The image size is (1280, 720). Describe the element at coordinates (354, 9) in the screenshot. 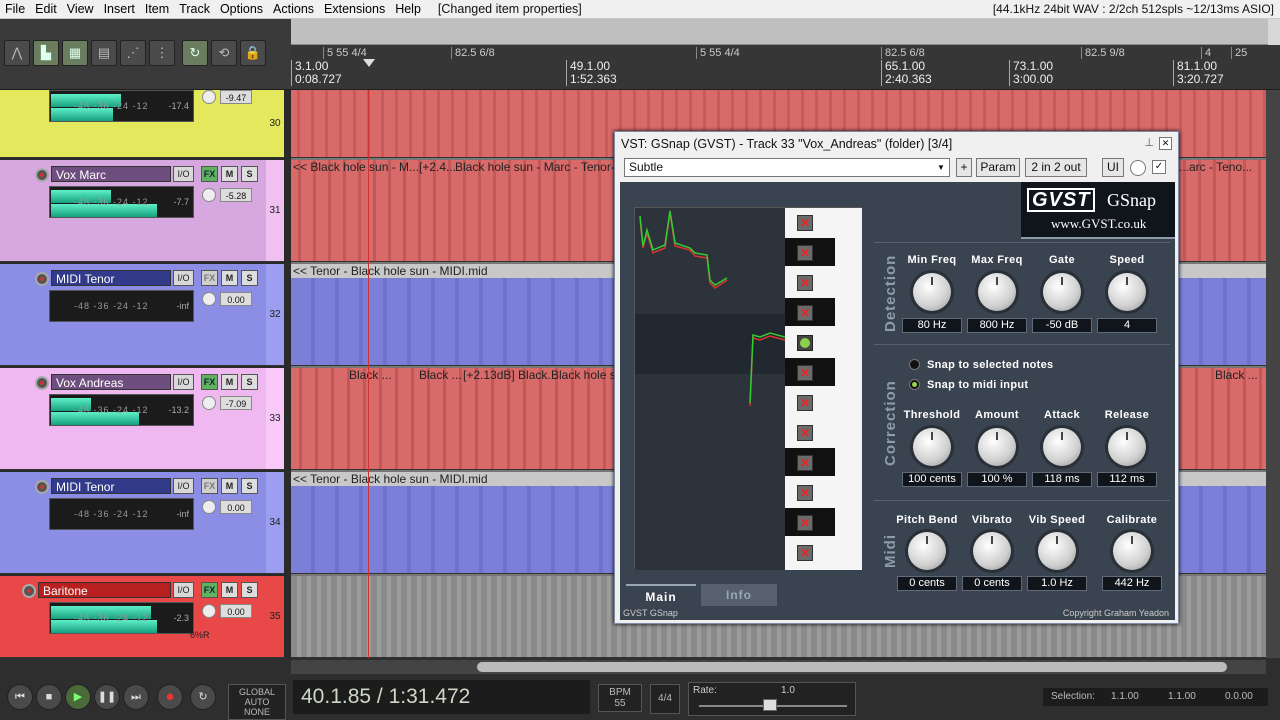

I see `menu-extensions: Extensions` at that location.